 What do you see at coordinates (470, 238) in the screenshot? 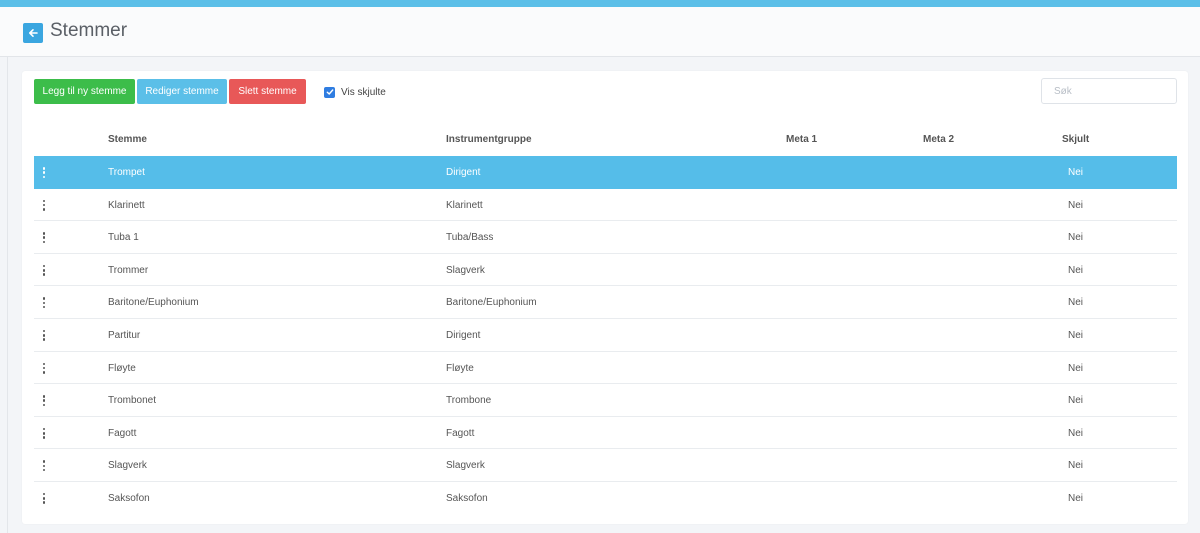
I see `cell-instrumentgruppe: Tuba/Bass` at bounding box center [470, 238].